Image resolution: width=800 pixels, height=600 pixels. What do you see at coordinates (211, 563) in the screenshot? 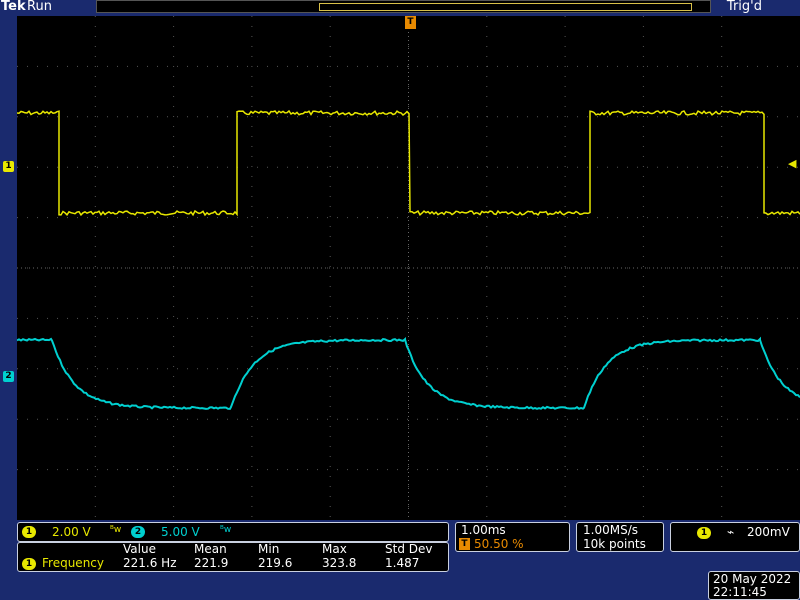
I see `measurement-mean: 221.9` at bounding box center [211, 563].